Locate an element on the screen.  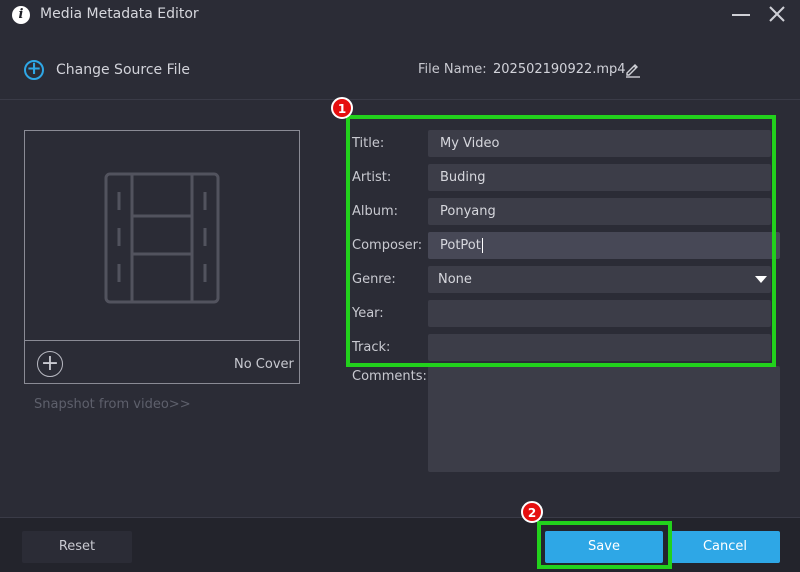
change-source-button: + Change Source File is located at coordinates (107, 70).